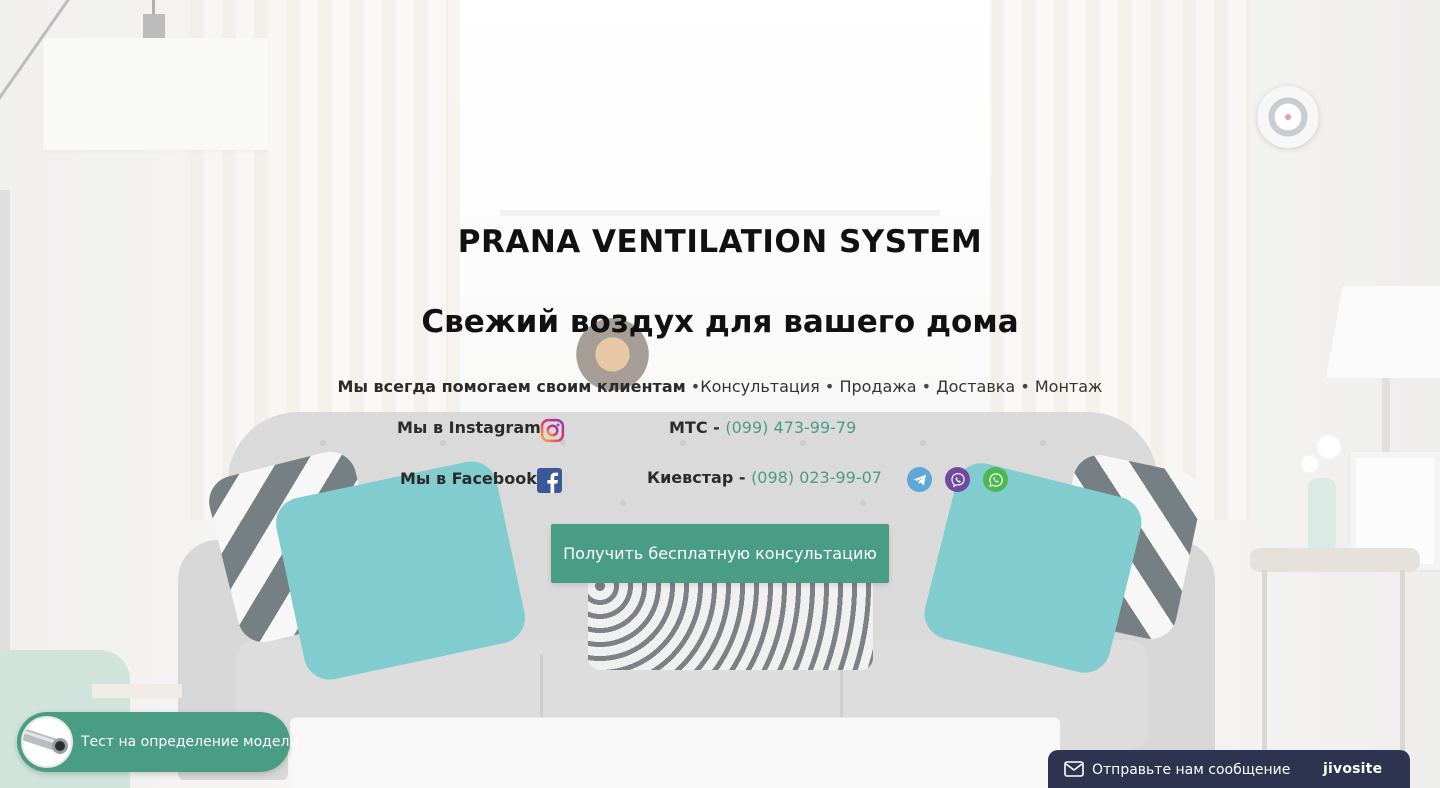 The width and height of the screenshot is (1440, 788). I want to click on phone-number-kyivstar: (098) 023-99-07, so click(816, 477).